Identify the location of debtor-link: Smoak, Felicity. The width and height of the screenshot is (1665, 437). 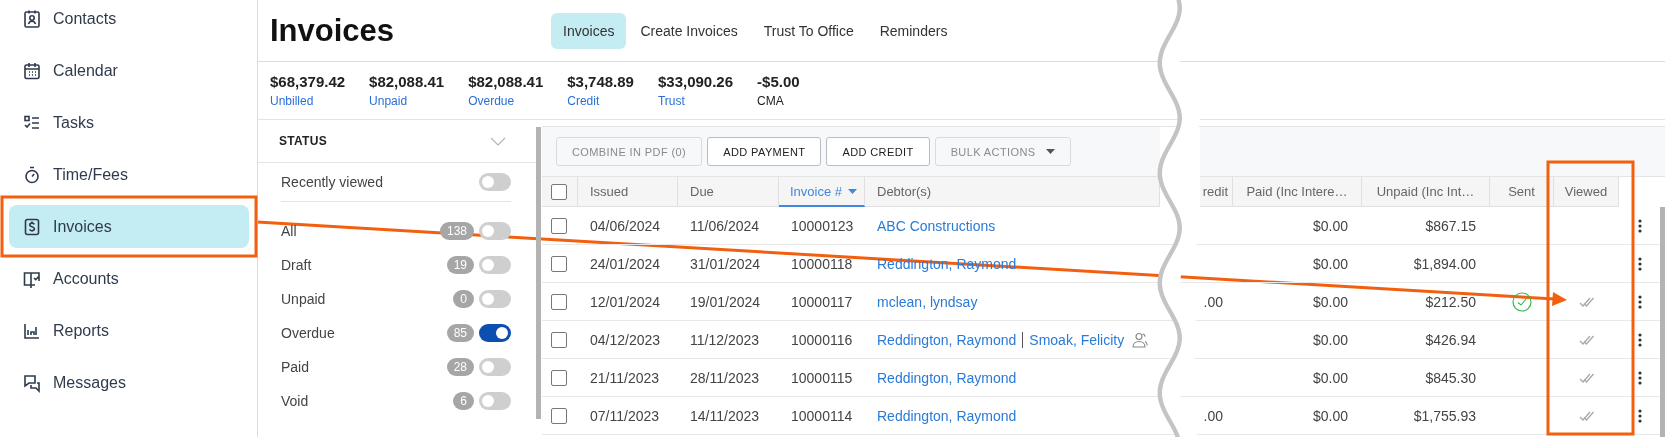
(1077, 339).